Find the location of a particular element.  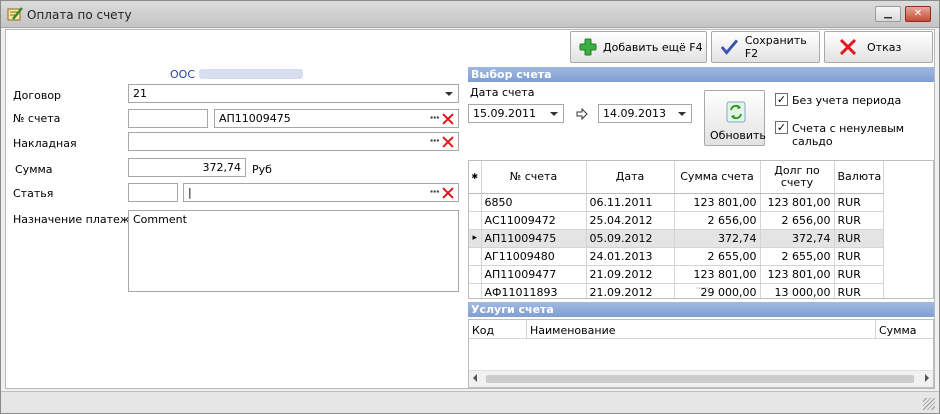

checkmark-icon is located at coordinates (729, 47).